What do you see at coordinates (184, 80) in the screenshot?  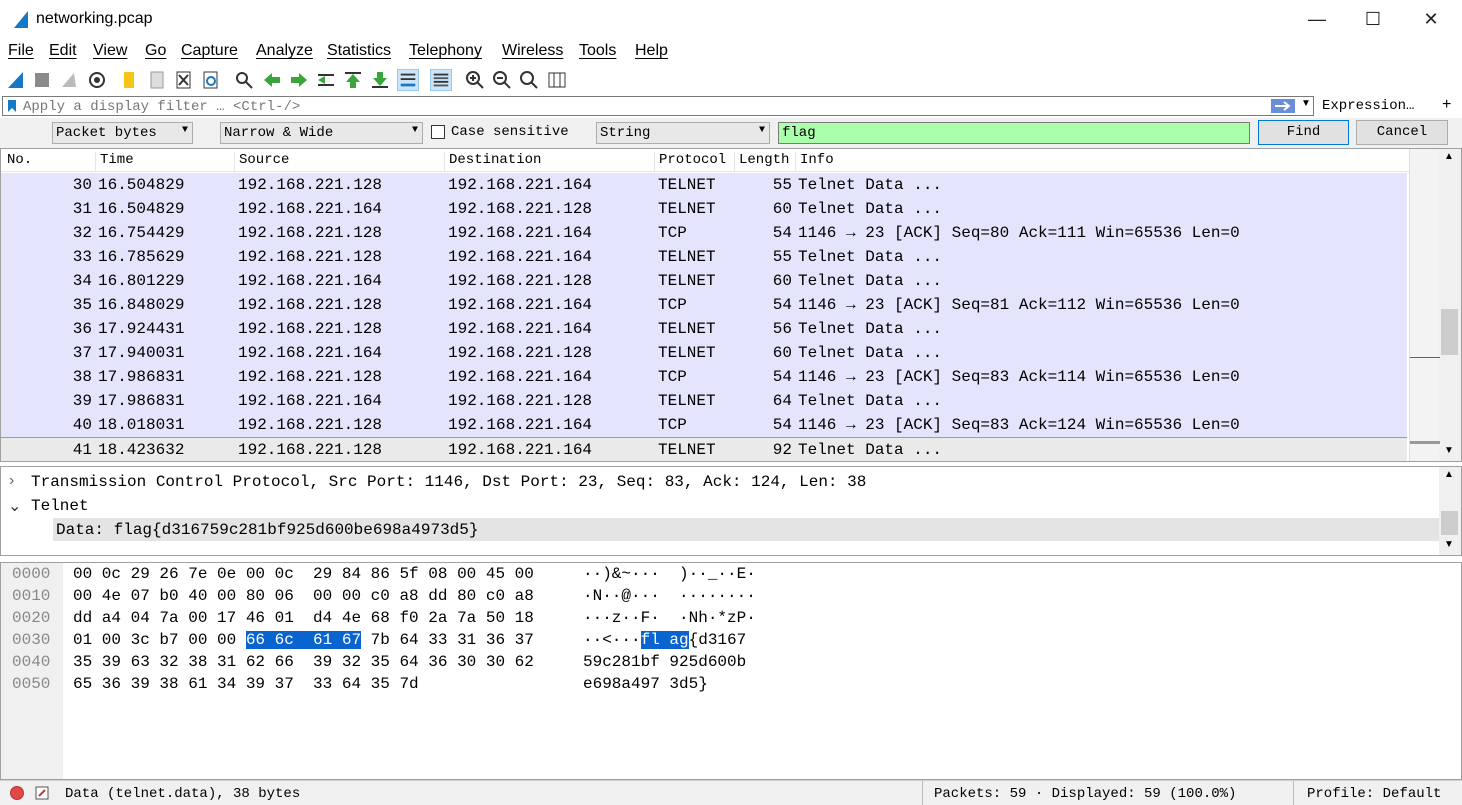 I see `close-file-icon` at bounding box center [184, 80].